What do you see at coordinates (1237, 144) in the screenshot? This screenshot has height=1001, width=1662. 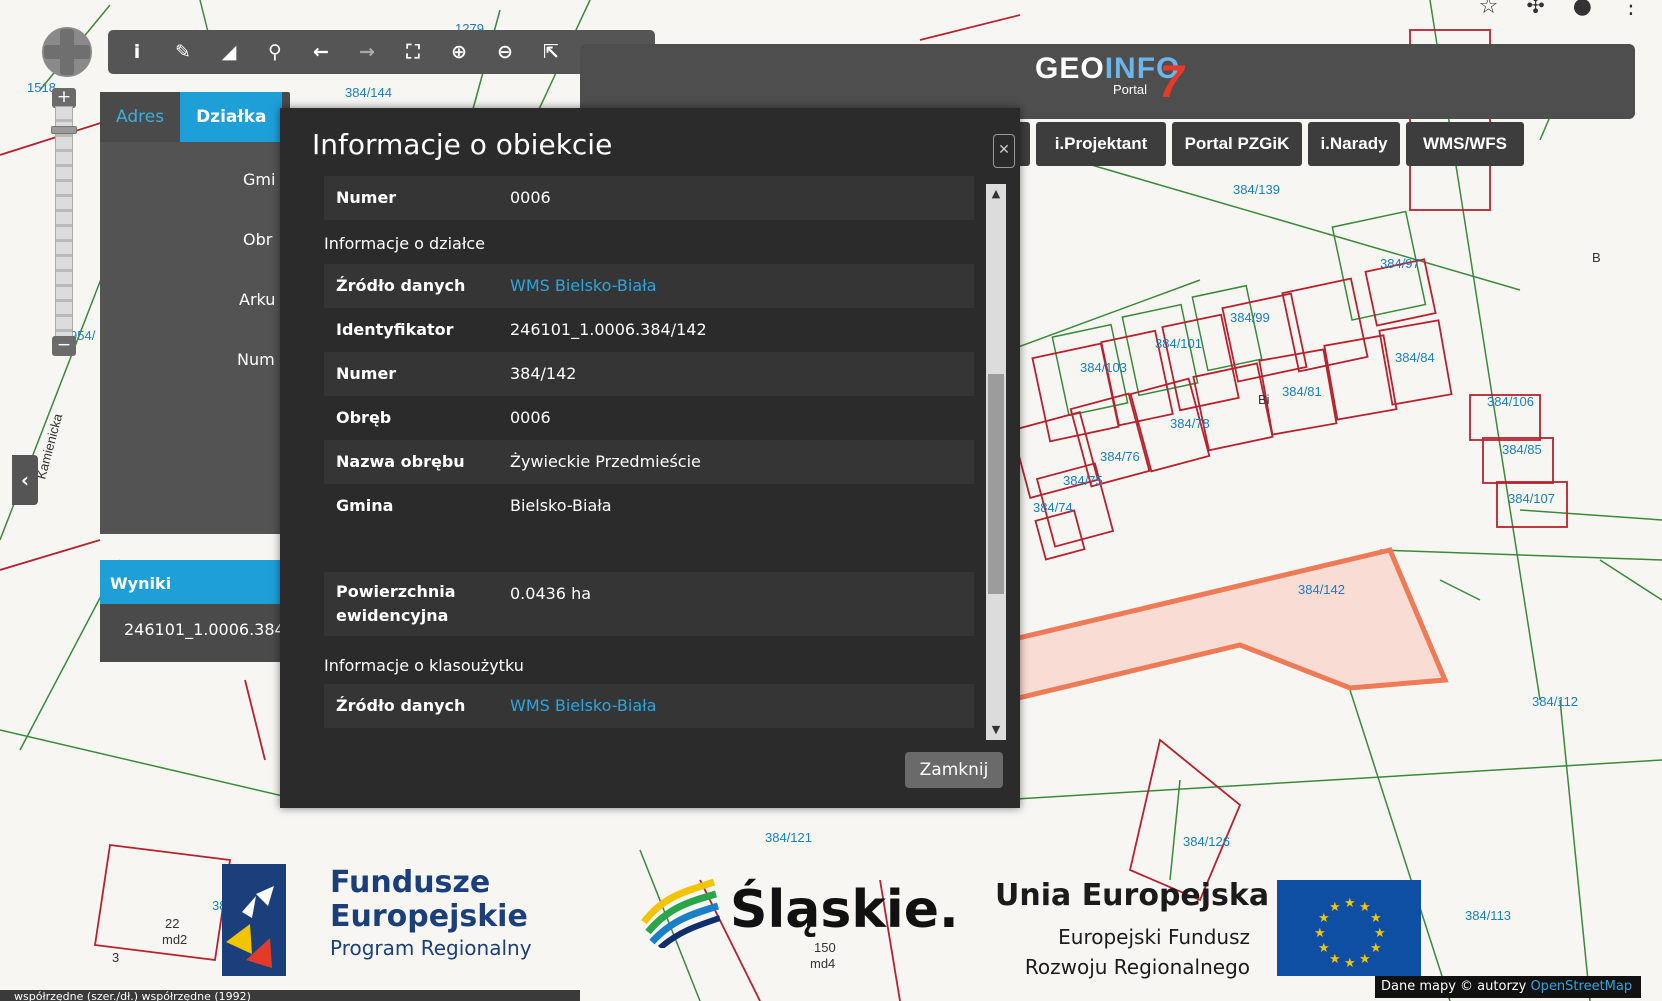 I see `nav-item-2: Portal PZGiK` at bounding box center [1237, 144].